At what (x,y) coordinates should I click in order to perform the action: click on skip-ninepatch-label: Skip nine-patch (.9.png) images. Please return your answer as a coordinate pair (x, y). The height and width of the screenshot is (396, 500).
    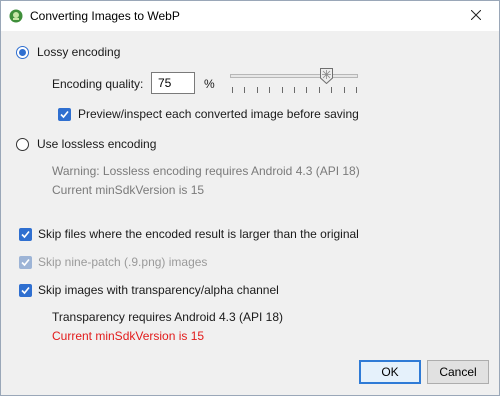
    Looking at the image, I should click on (123, 262).